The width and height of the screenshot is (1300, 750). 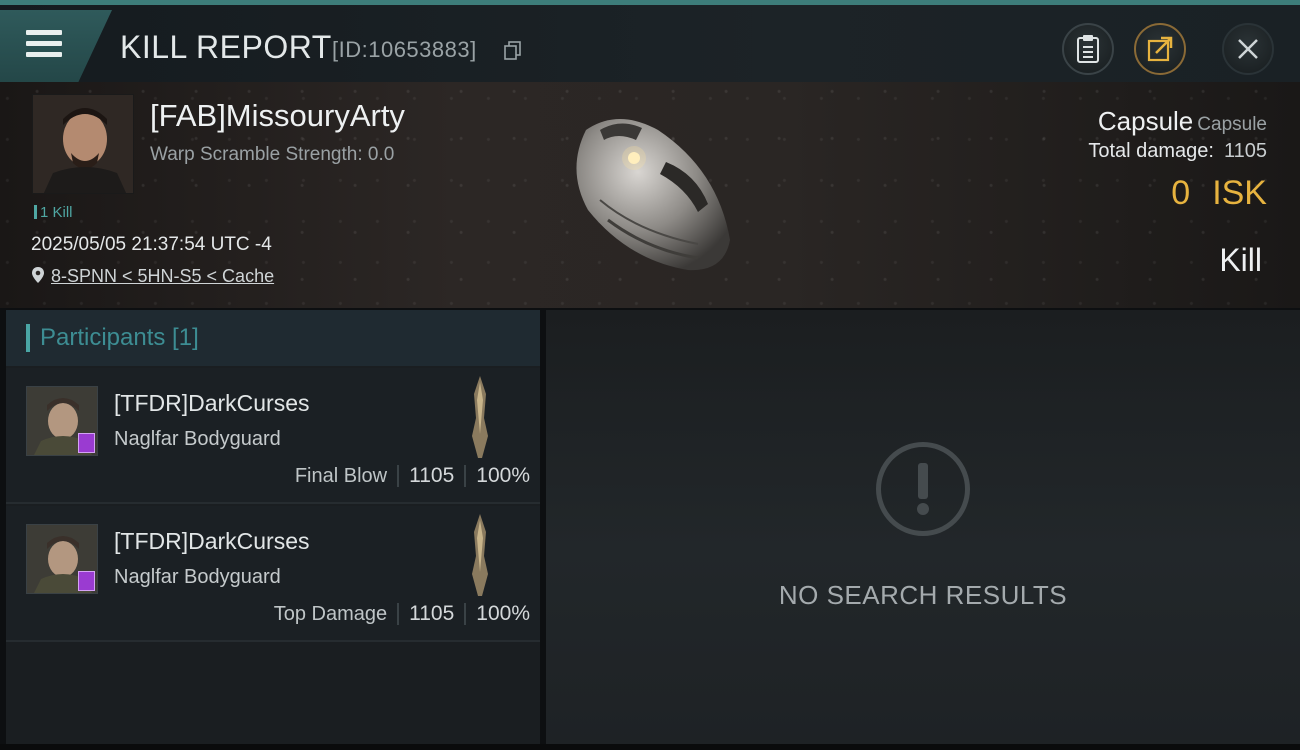 I want to click on empty-results-text: NO SEARCH RESULTS, so click(x=923, y=595).